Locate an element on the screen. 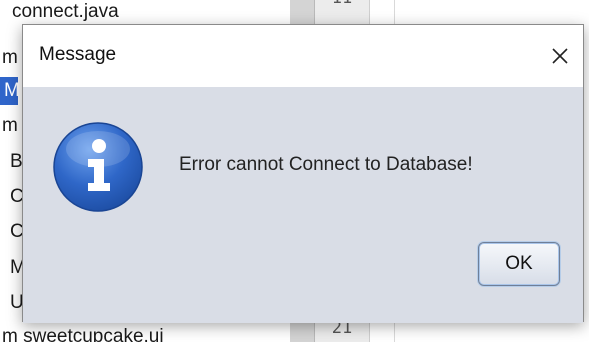  dialog-title: Message is located at coordinates (78, 54).